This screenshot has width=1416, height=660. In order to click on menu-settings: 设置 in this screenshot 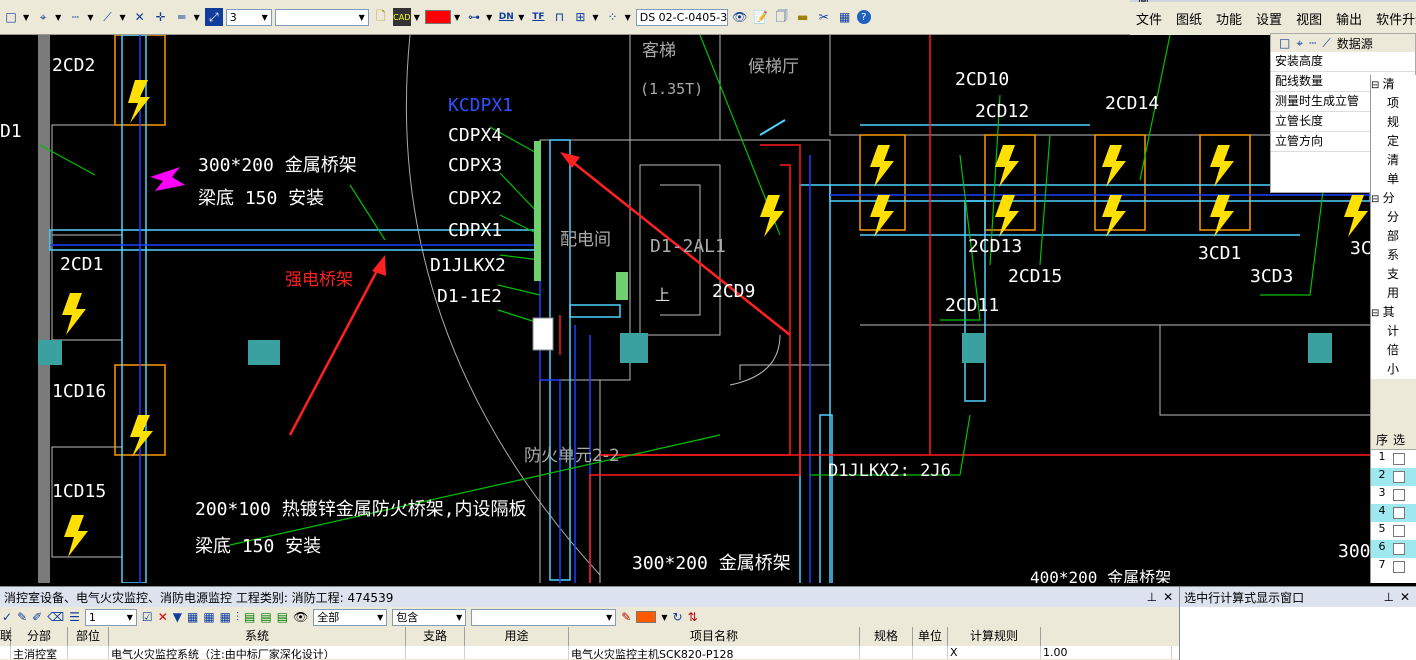, I will do `click(1269, 18)`.